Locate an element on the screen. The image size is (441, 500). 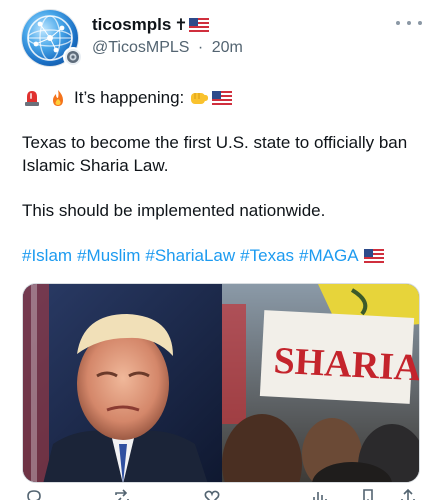
like-icon is located at coordinates (212, 493).